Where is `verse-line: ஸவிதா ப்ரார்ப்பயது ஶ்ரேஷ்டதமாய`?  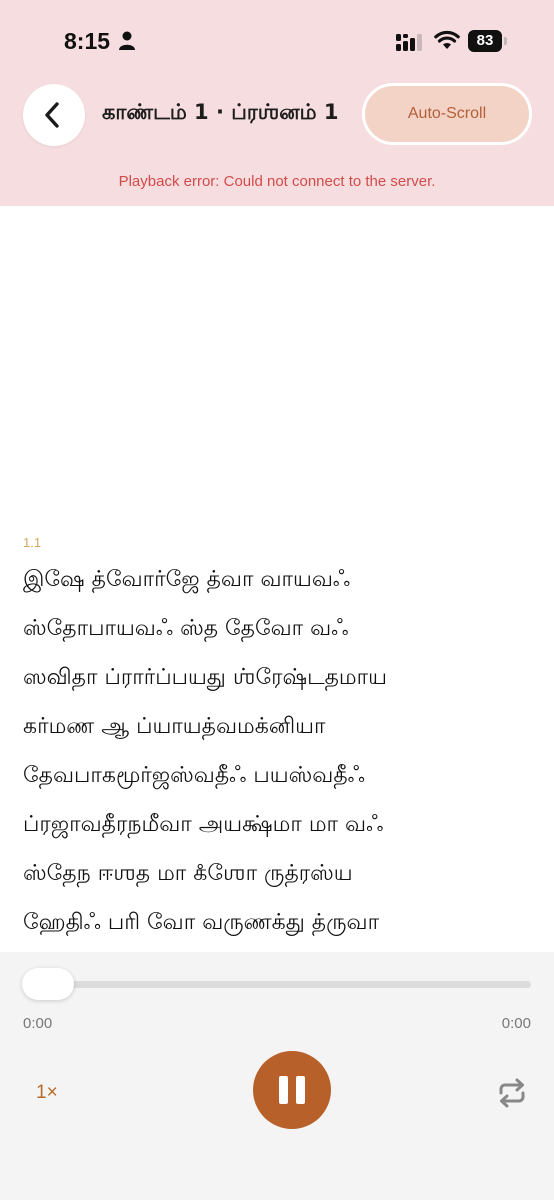
verse-line: ஸவிதா ப்ரார்ப்பயது ஶ்ரேஷ்டதமாய is located at coordinates (205, 677).